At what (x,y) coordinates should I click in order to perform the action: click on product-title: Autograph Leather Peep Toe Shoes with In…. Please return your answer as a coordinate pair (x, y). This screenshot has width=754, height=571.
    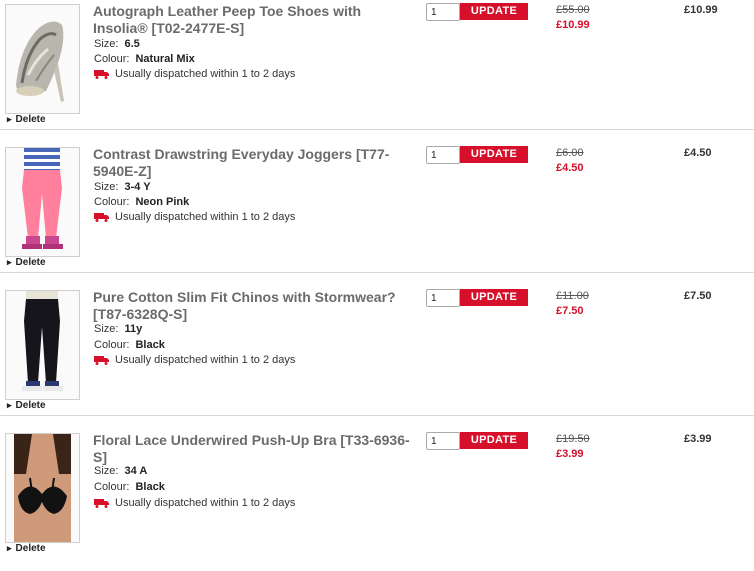
    Looking at the image, I should click on (255, 20).